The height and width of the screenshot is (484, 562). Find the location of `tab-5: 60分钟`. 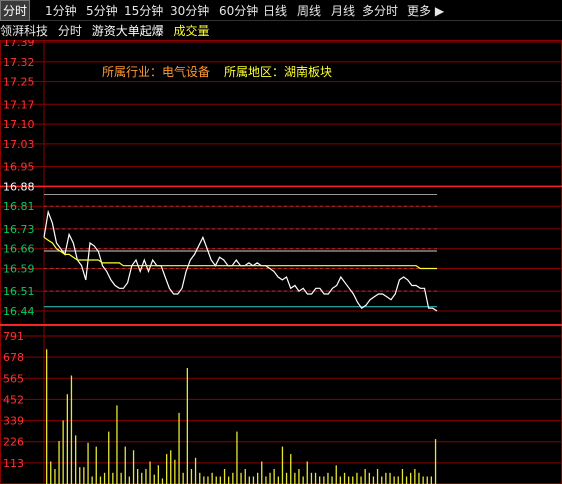

tab-5: 60分钟 is located at coordinates (238, 10).